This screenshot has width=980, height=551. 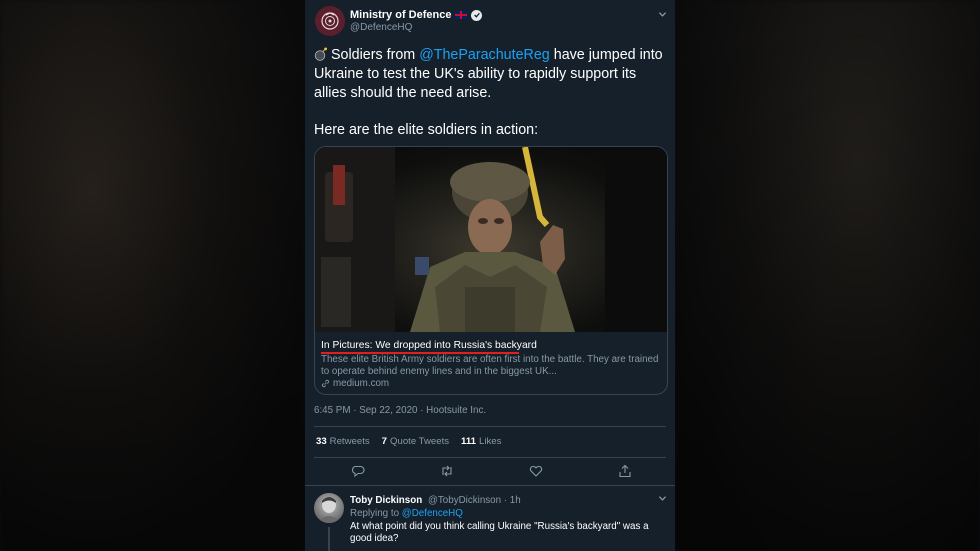 I want to click on likes-label: Likes, so click(x=490, y=441).